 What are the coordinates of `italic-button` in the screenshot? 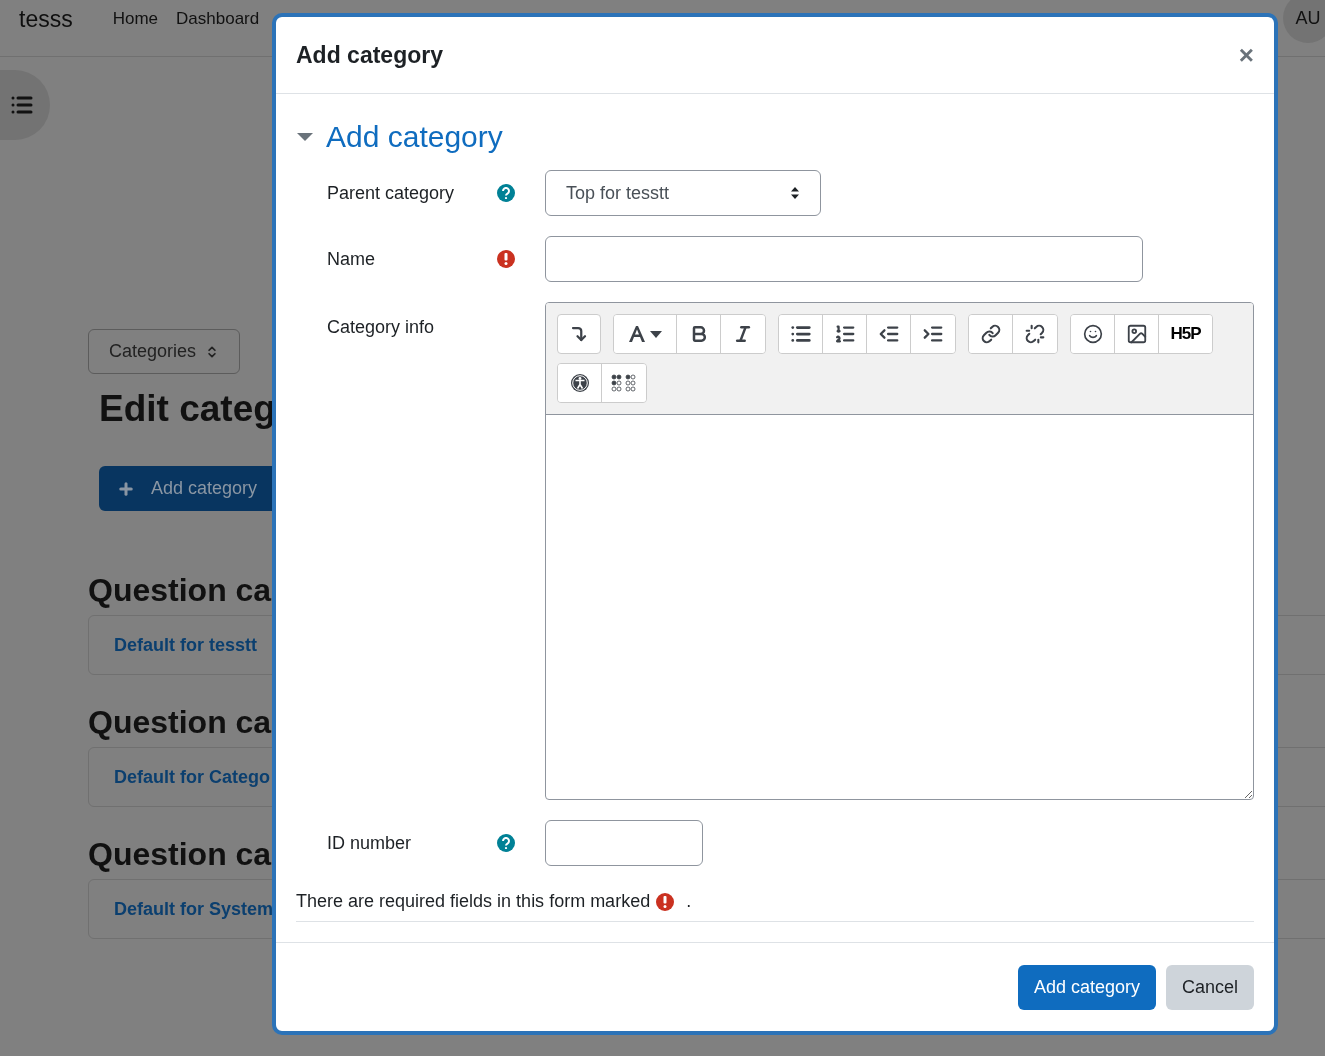 It's located at (743, 334).